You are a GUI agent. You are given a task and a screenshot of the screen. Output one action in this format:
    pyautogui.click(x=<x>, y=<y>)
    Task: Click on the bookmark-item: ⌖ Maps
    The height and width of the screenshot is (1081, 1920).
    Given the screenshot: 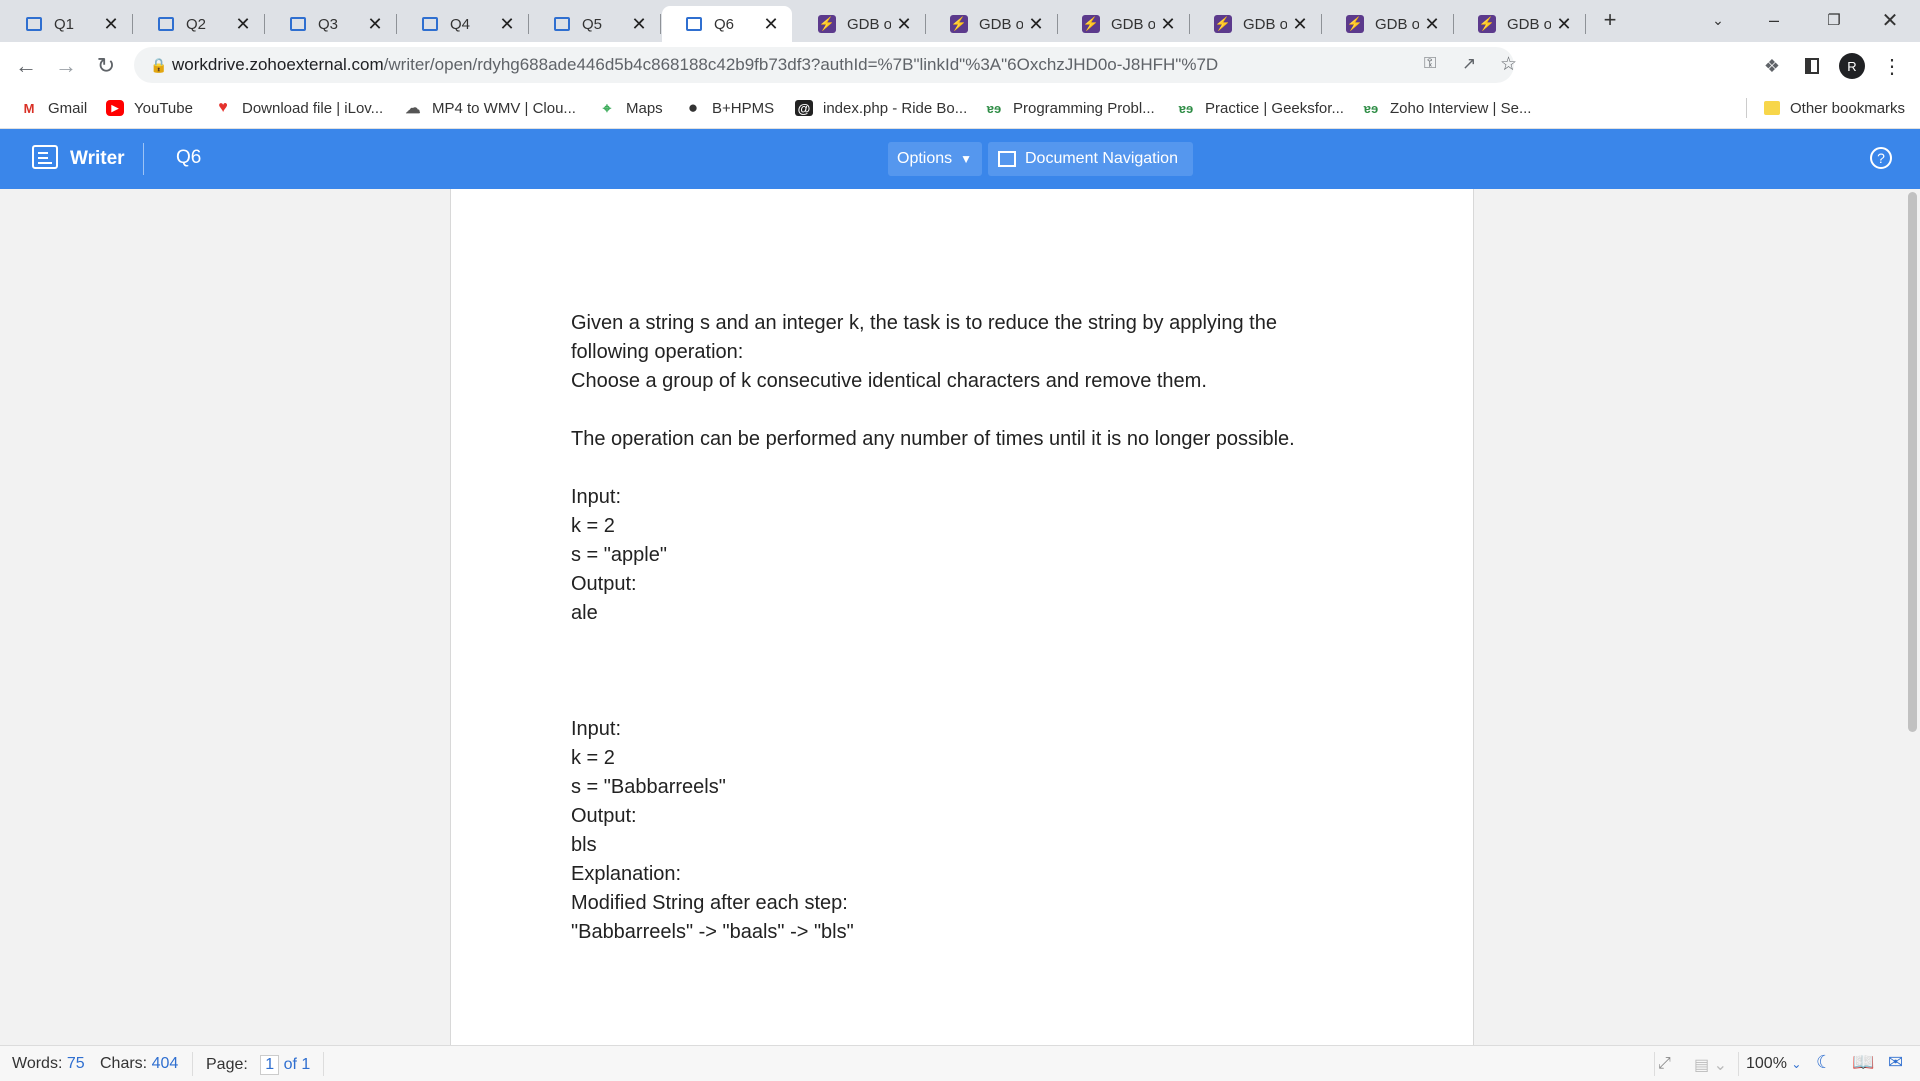 What is the action you would take?
    pyautogui.click(x=630, y=108)
    